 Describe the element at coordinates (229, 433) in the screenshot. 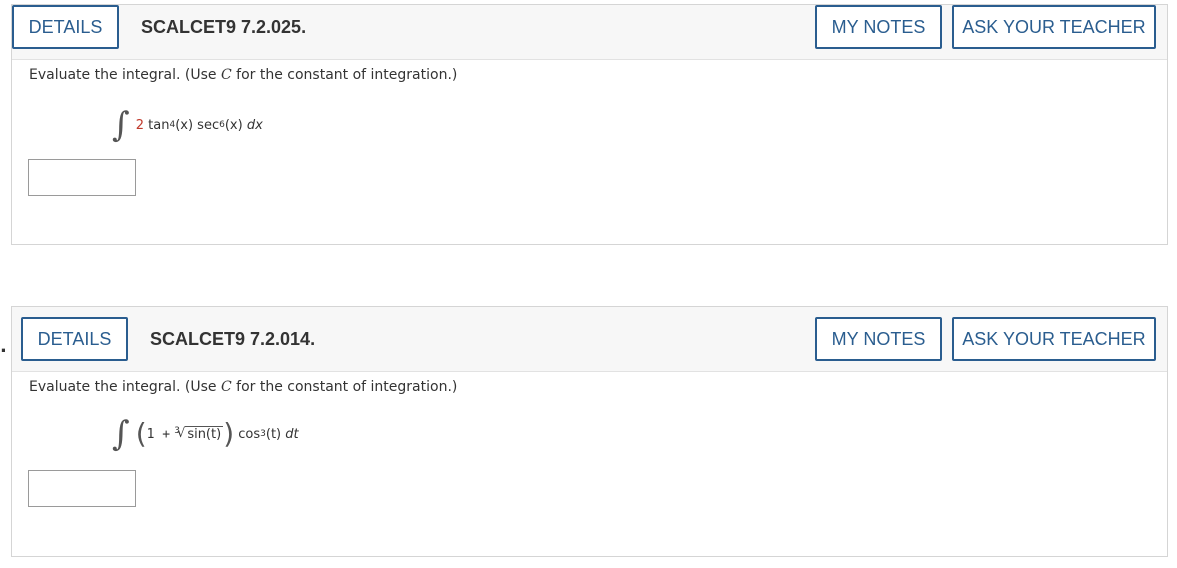

I see `right-paren: )` at that location.